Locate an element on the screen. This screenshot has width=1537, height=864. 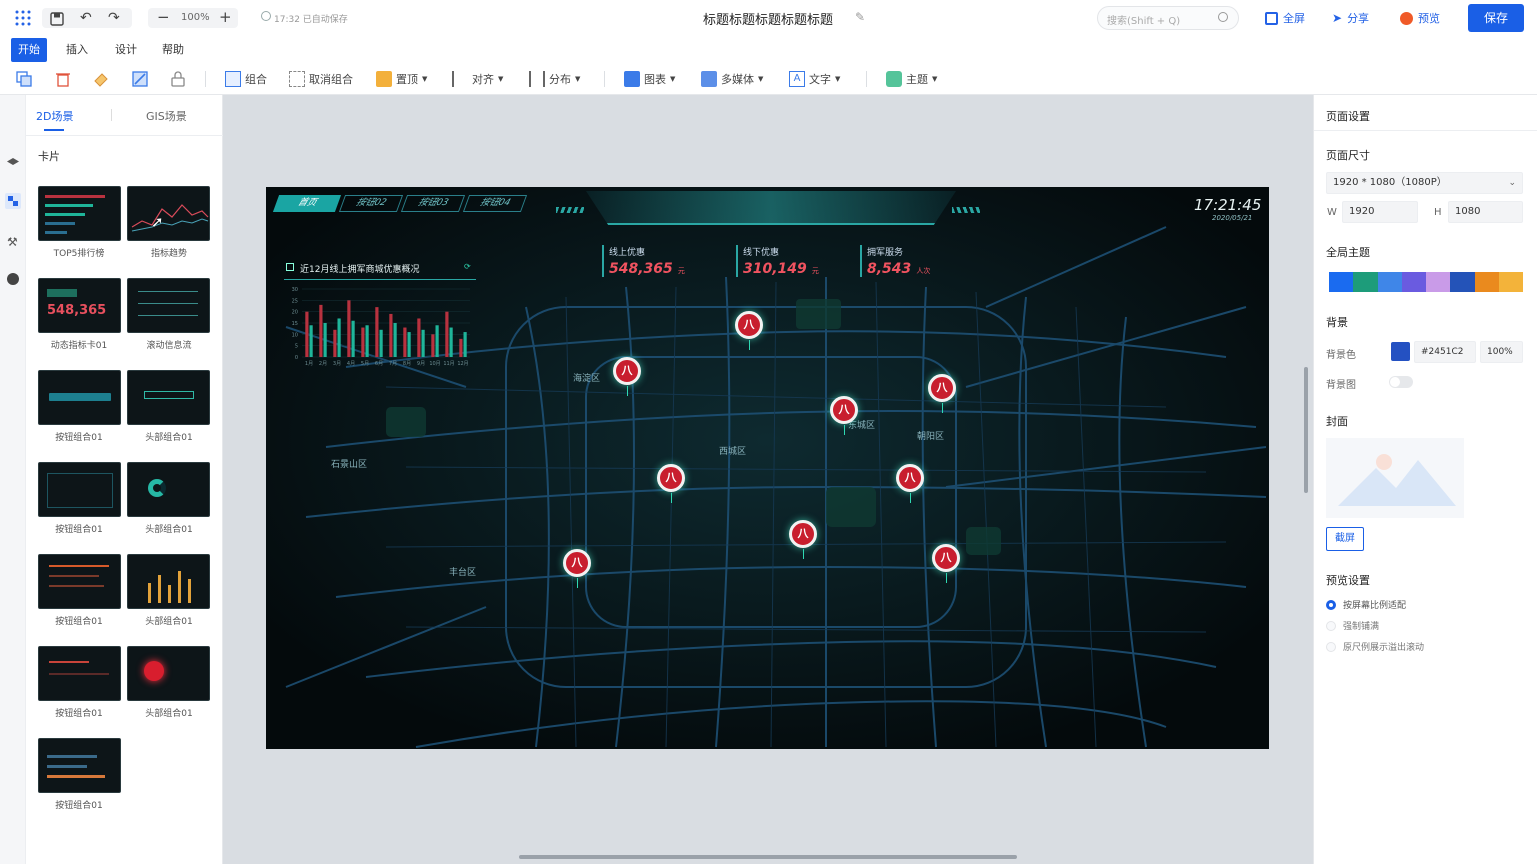
vertical-scrollbar is located at coordinates (1306, 430).